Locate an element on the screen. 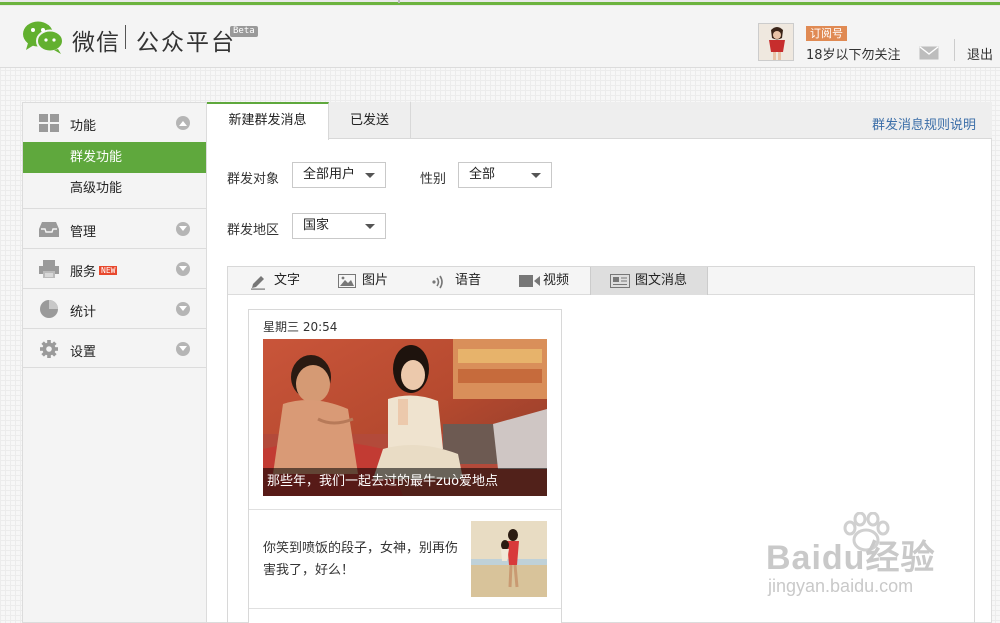  target-label: 群发对象 is located at coordinates (253, 179).